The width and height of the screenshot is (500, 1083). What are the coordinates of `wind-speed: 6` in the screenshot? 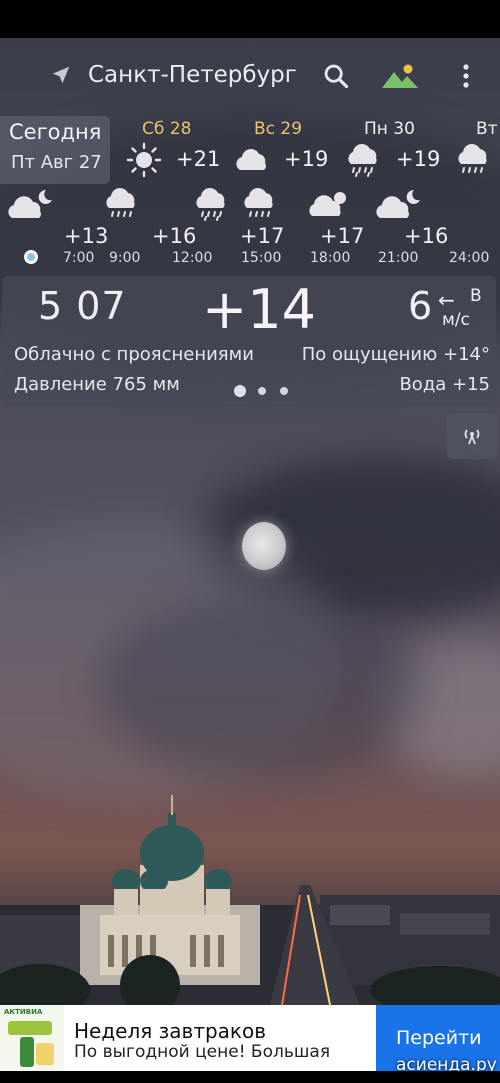 It's located at (420, 306).